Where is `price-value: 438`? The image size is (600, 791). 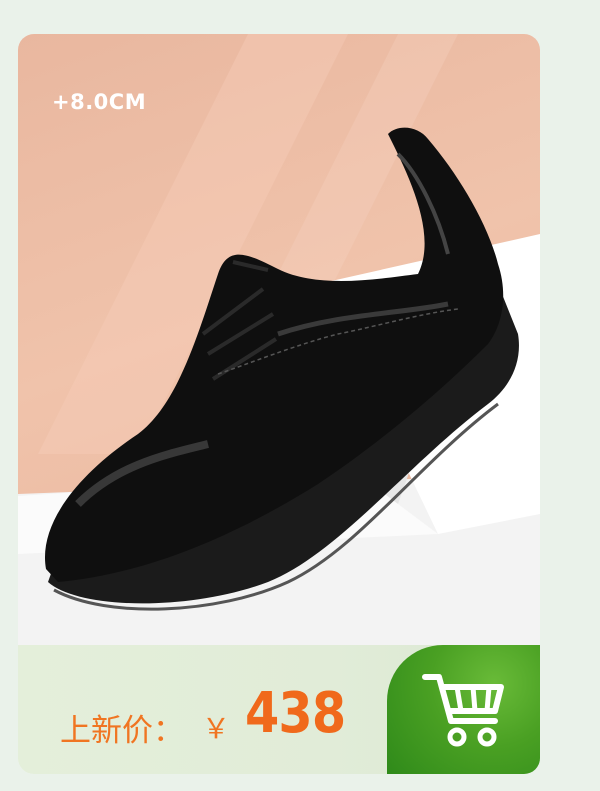 price-value: 438 is located at coordinates (295, 713).